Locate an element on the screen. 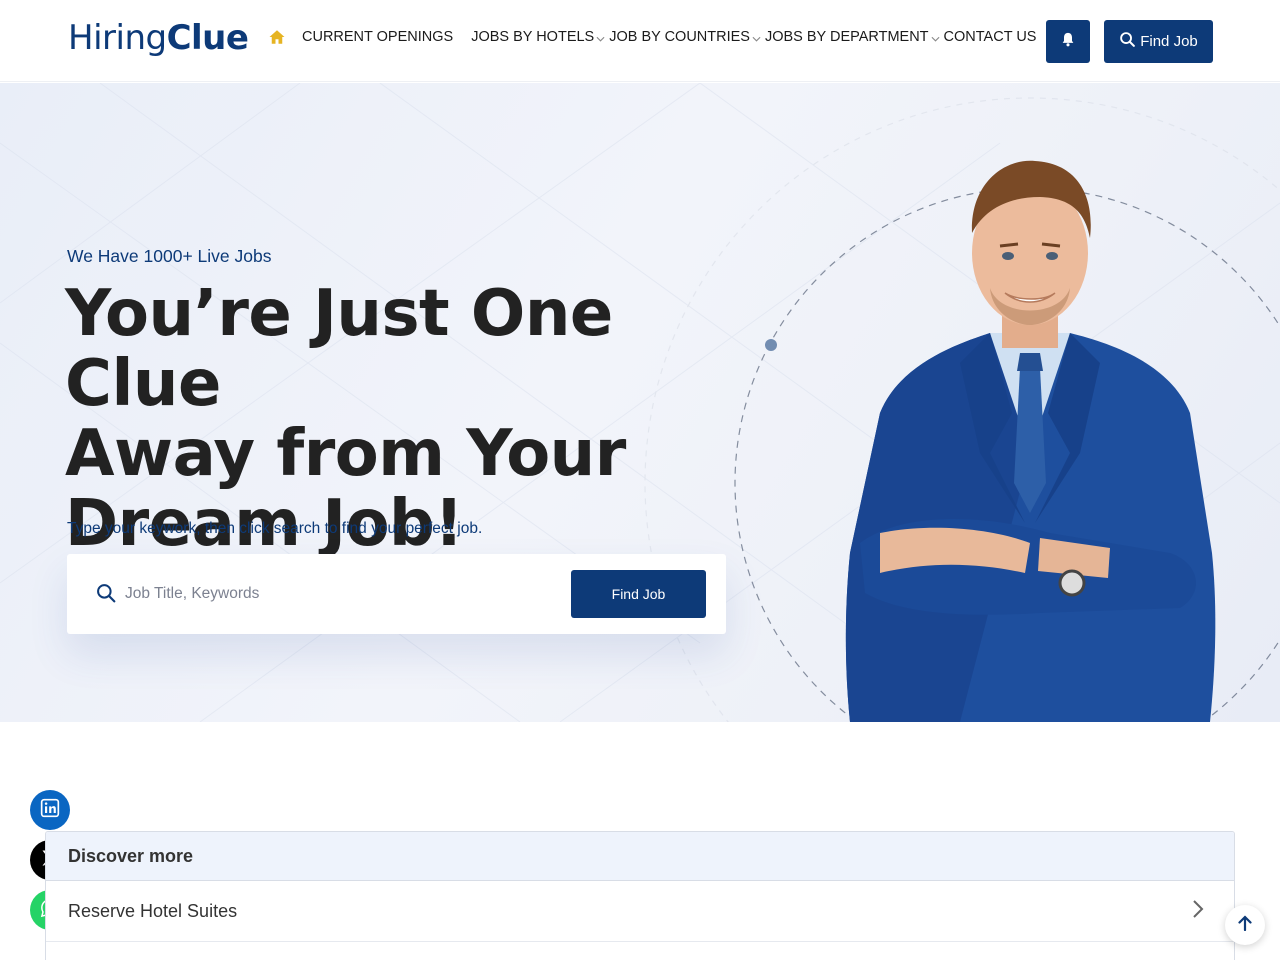 This screenshot has height=960, width=1280. nav-contact-us: CONTACT US is located at coordinates (990, 37).